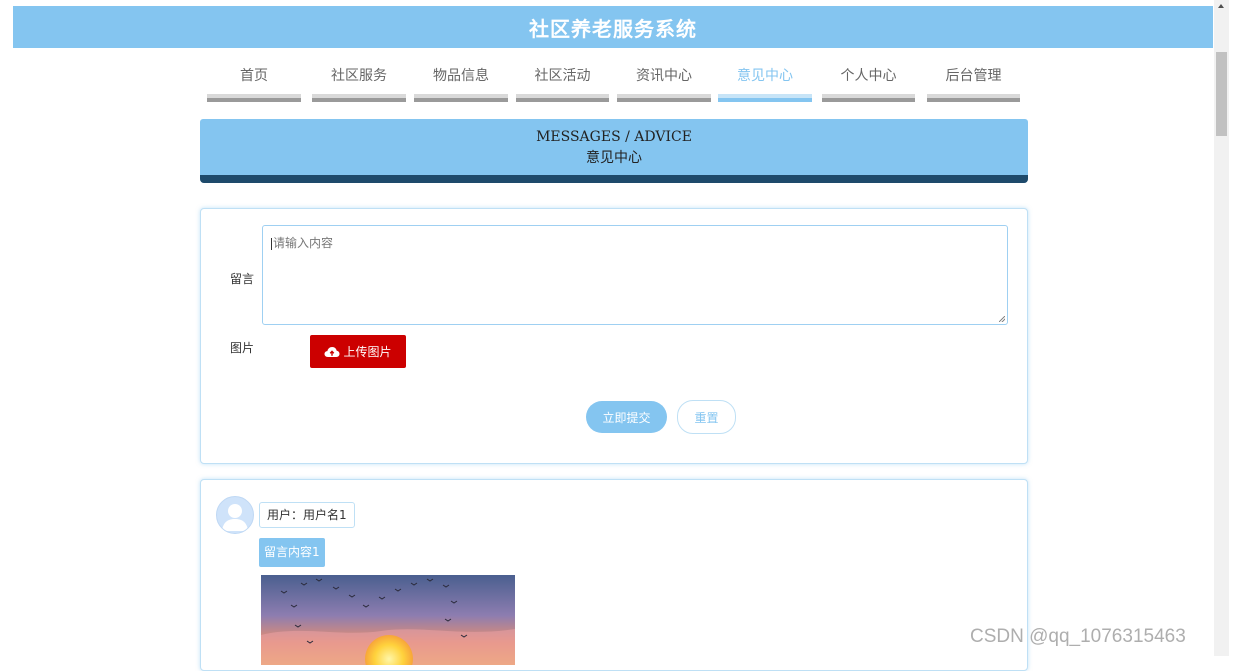 The width and height of the screenshot is (1238, 671). What do you see at coordinates (235, 515) in the screenshot?
I see `user-avatar-icon` at bounding box center [235, 515].